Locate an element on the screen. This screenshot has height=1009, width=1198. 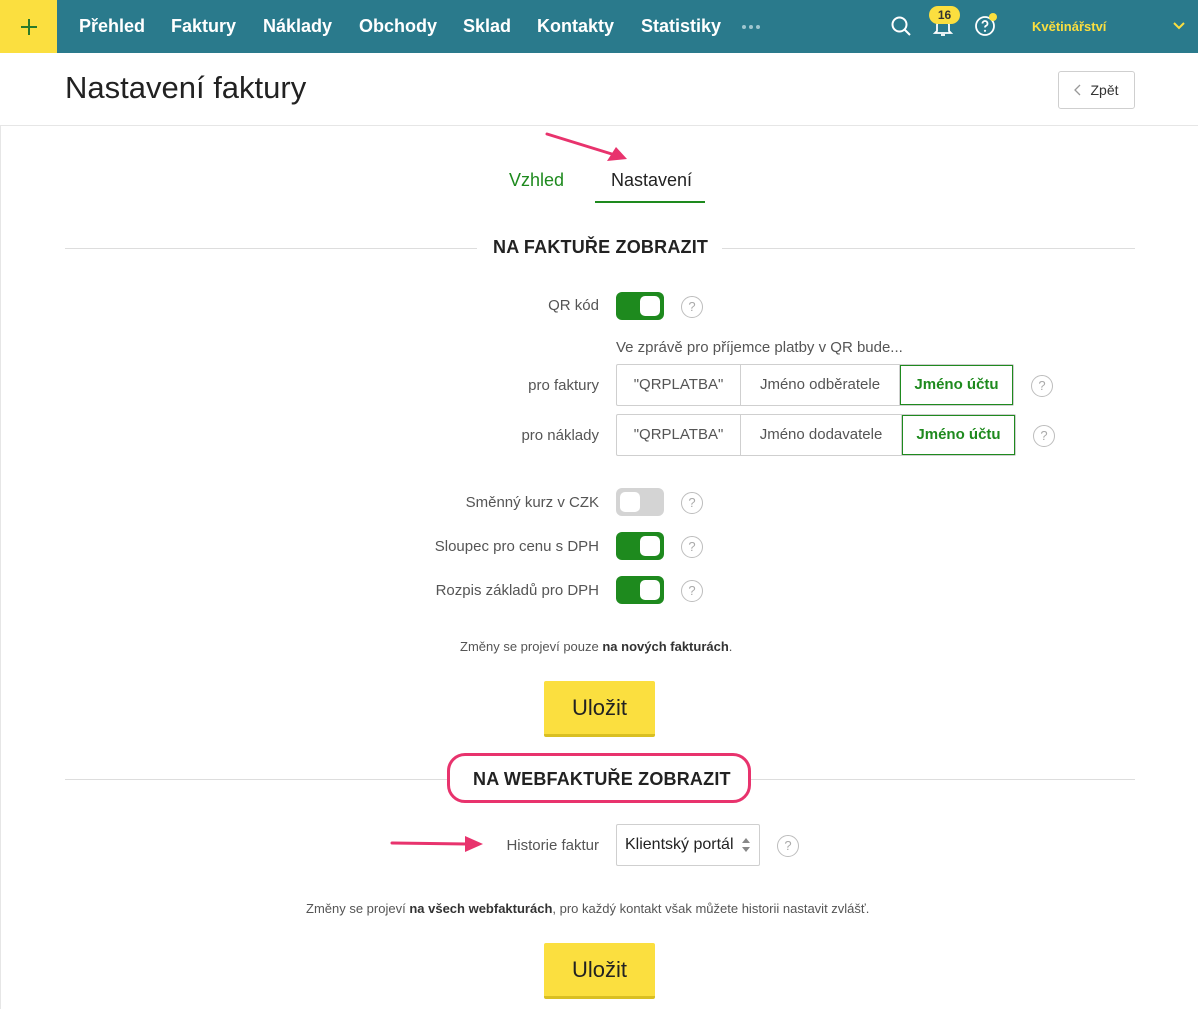
note-emphasis: na nových fakturách is located at coordinates (665, 646).